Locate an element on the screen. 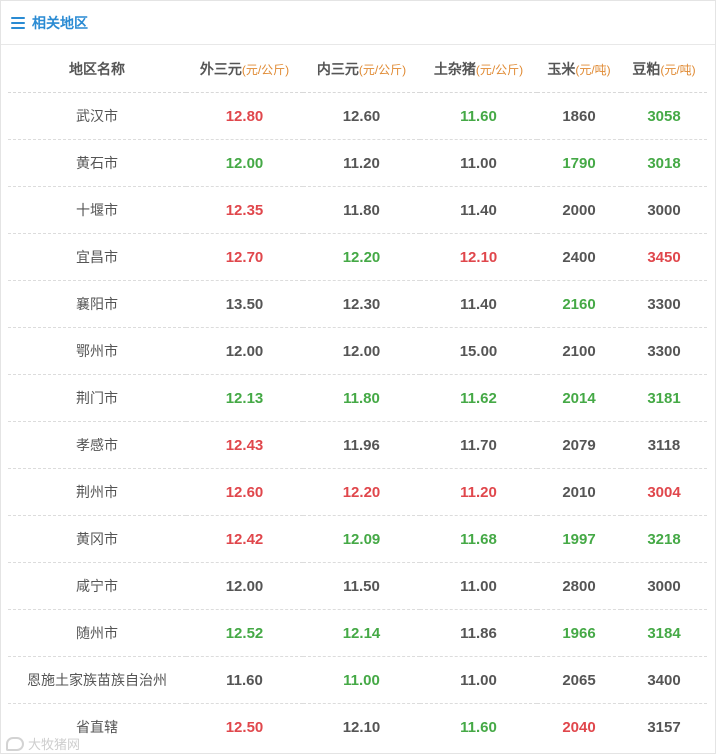  waisanyuan-price: 12.43 is located at coordinates (244, 445).